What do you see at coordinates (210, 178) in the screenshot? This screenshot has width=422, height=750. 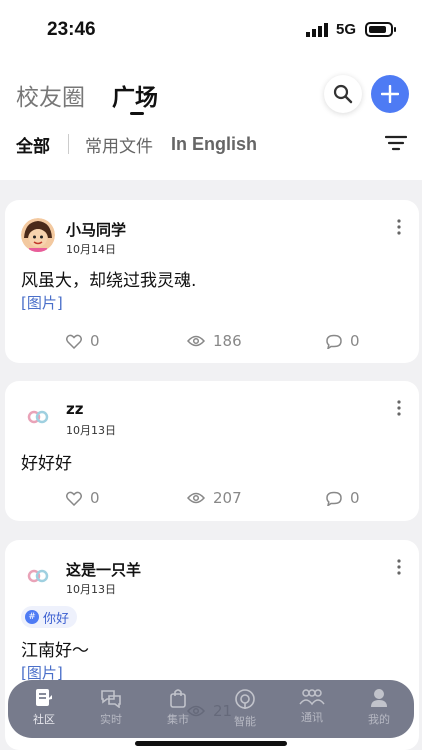 I see `feed-top-edge` at bounding box center [210, 178].